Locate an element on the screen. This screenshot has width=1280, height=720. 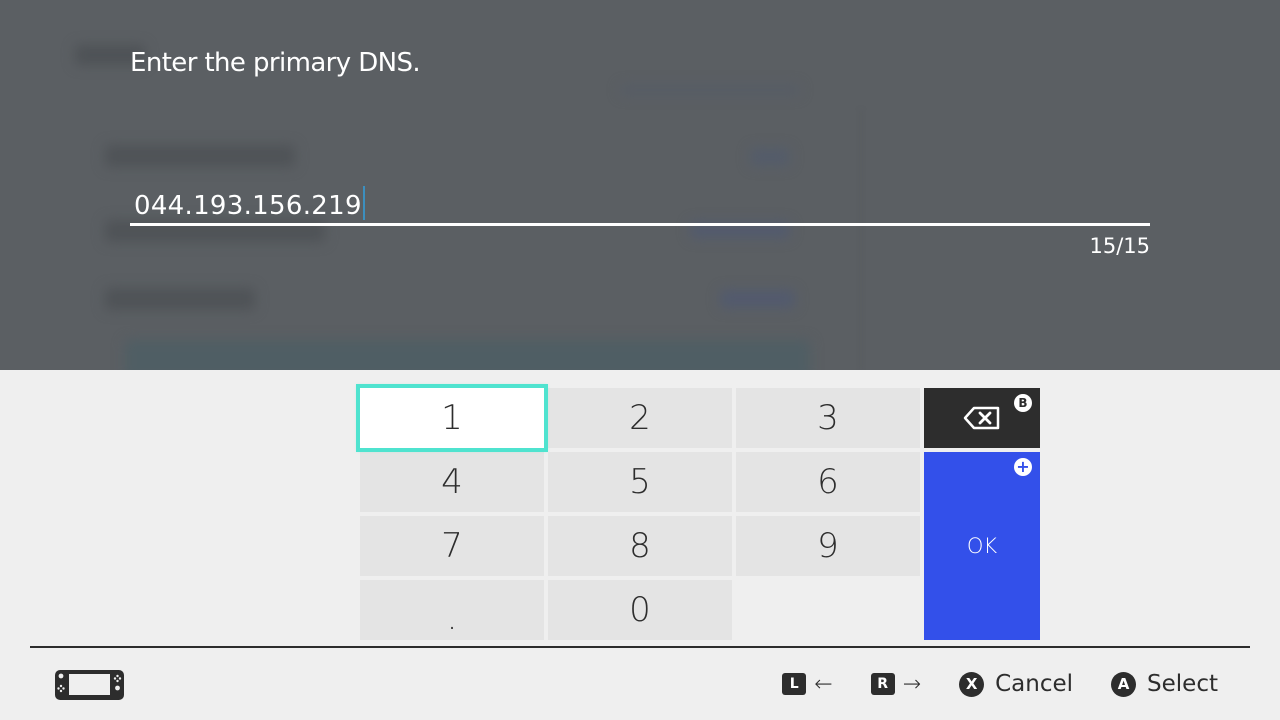
key-7: 7 is located at coordinates (452, 546).